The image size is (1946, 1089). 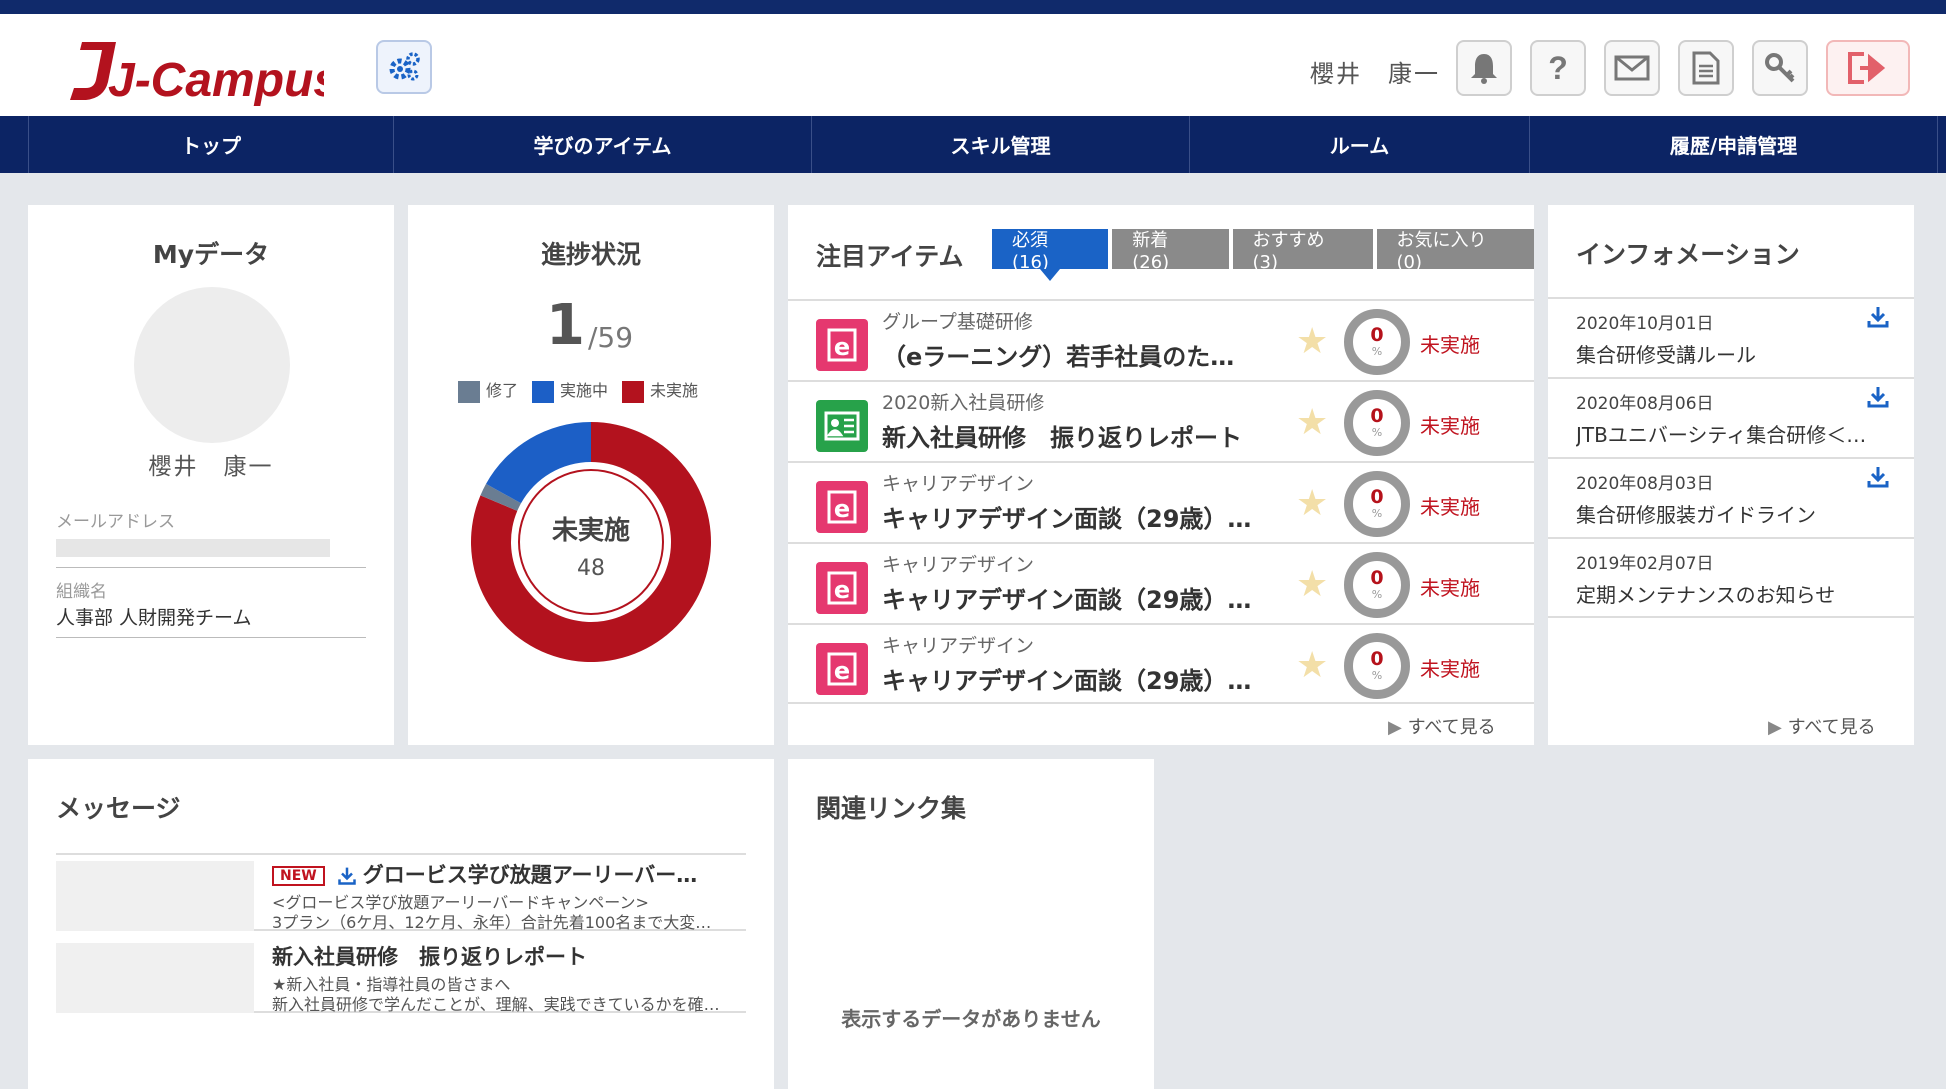 What do you see at coordinates (118, 808) in the screenshot?
I see `messages-title: メッセージ` at bounding box center [118, 808].